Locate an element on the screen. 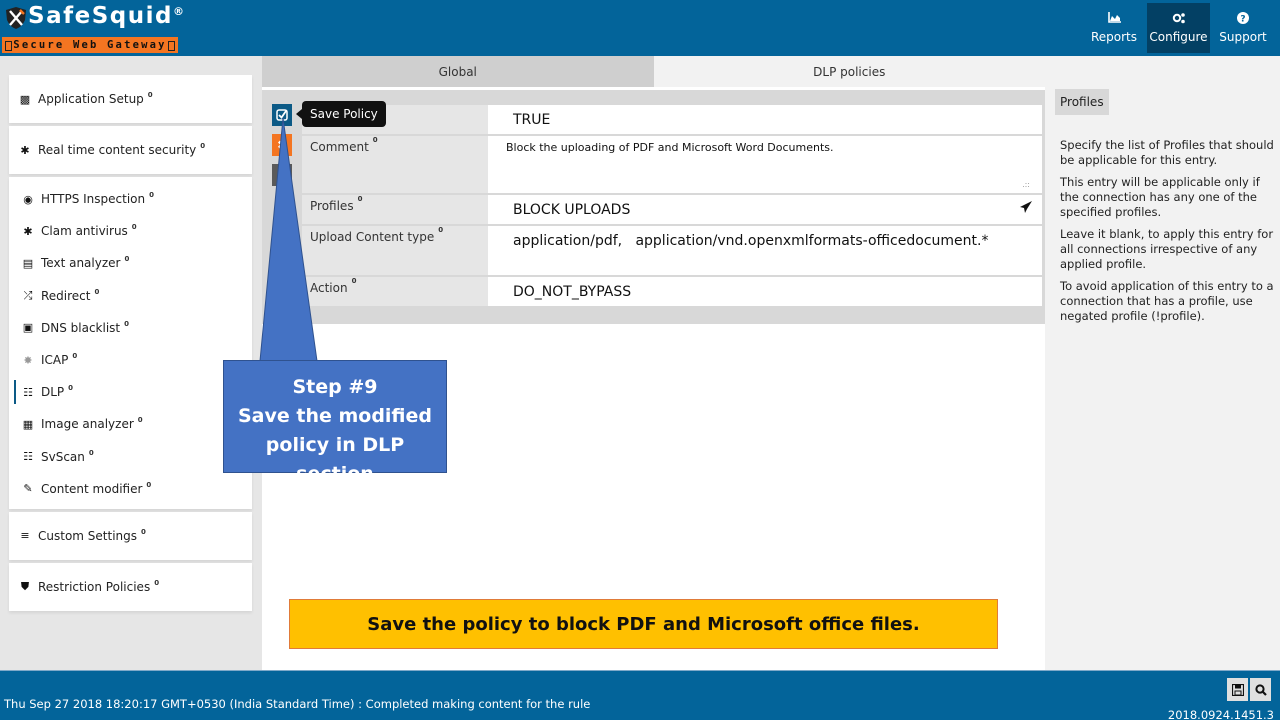  sidebar-item-restriction-policies: ⛊ Restriction Policies 0 is located at coordinates (130, 587).